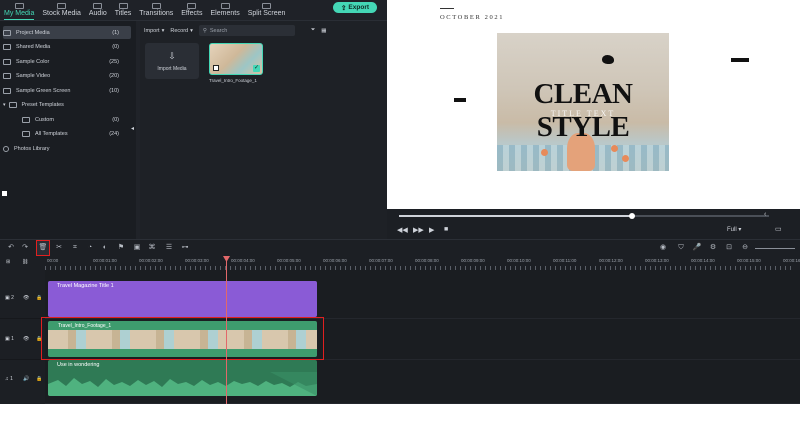 The height and width of the screenshot is (425, 800). Describe the element at coordinates (355, 7) in the screenshot. I see `export-button: ⇪ Export` at that location.